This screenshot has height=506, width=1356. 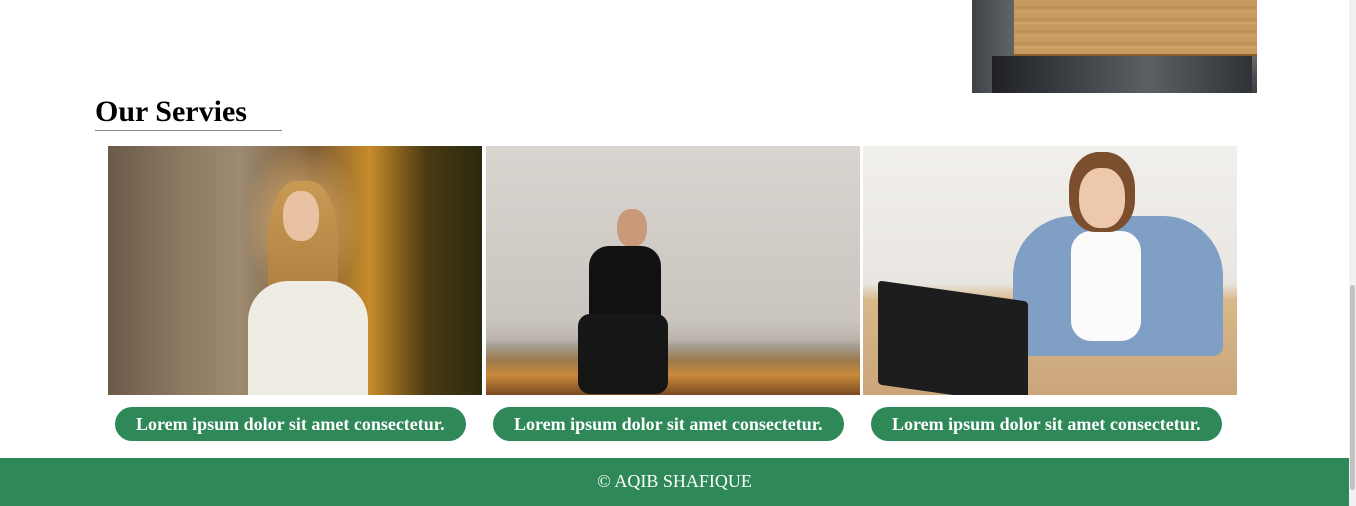 What do you see at coordinates (1352, 253) in the screenshot?
I see `page-scrollbar` at bounding box center [1352, 253].